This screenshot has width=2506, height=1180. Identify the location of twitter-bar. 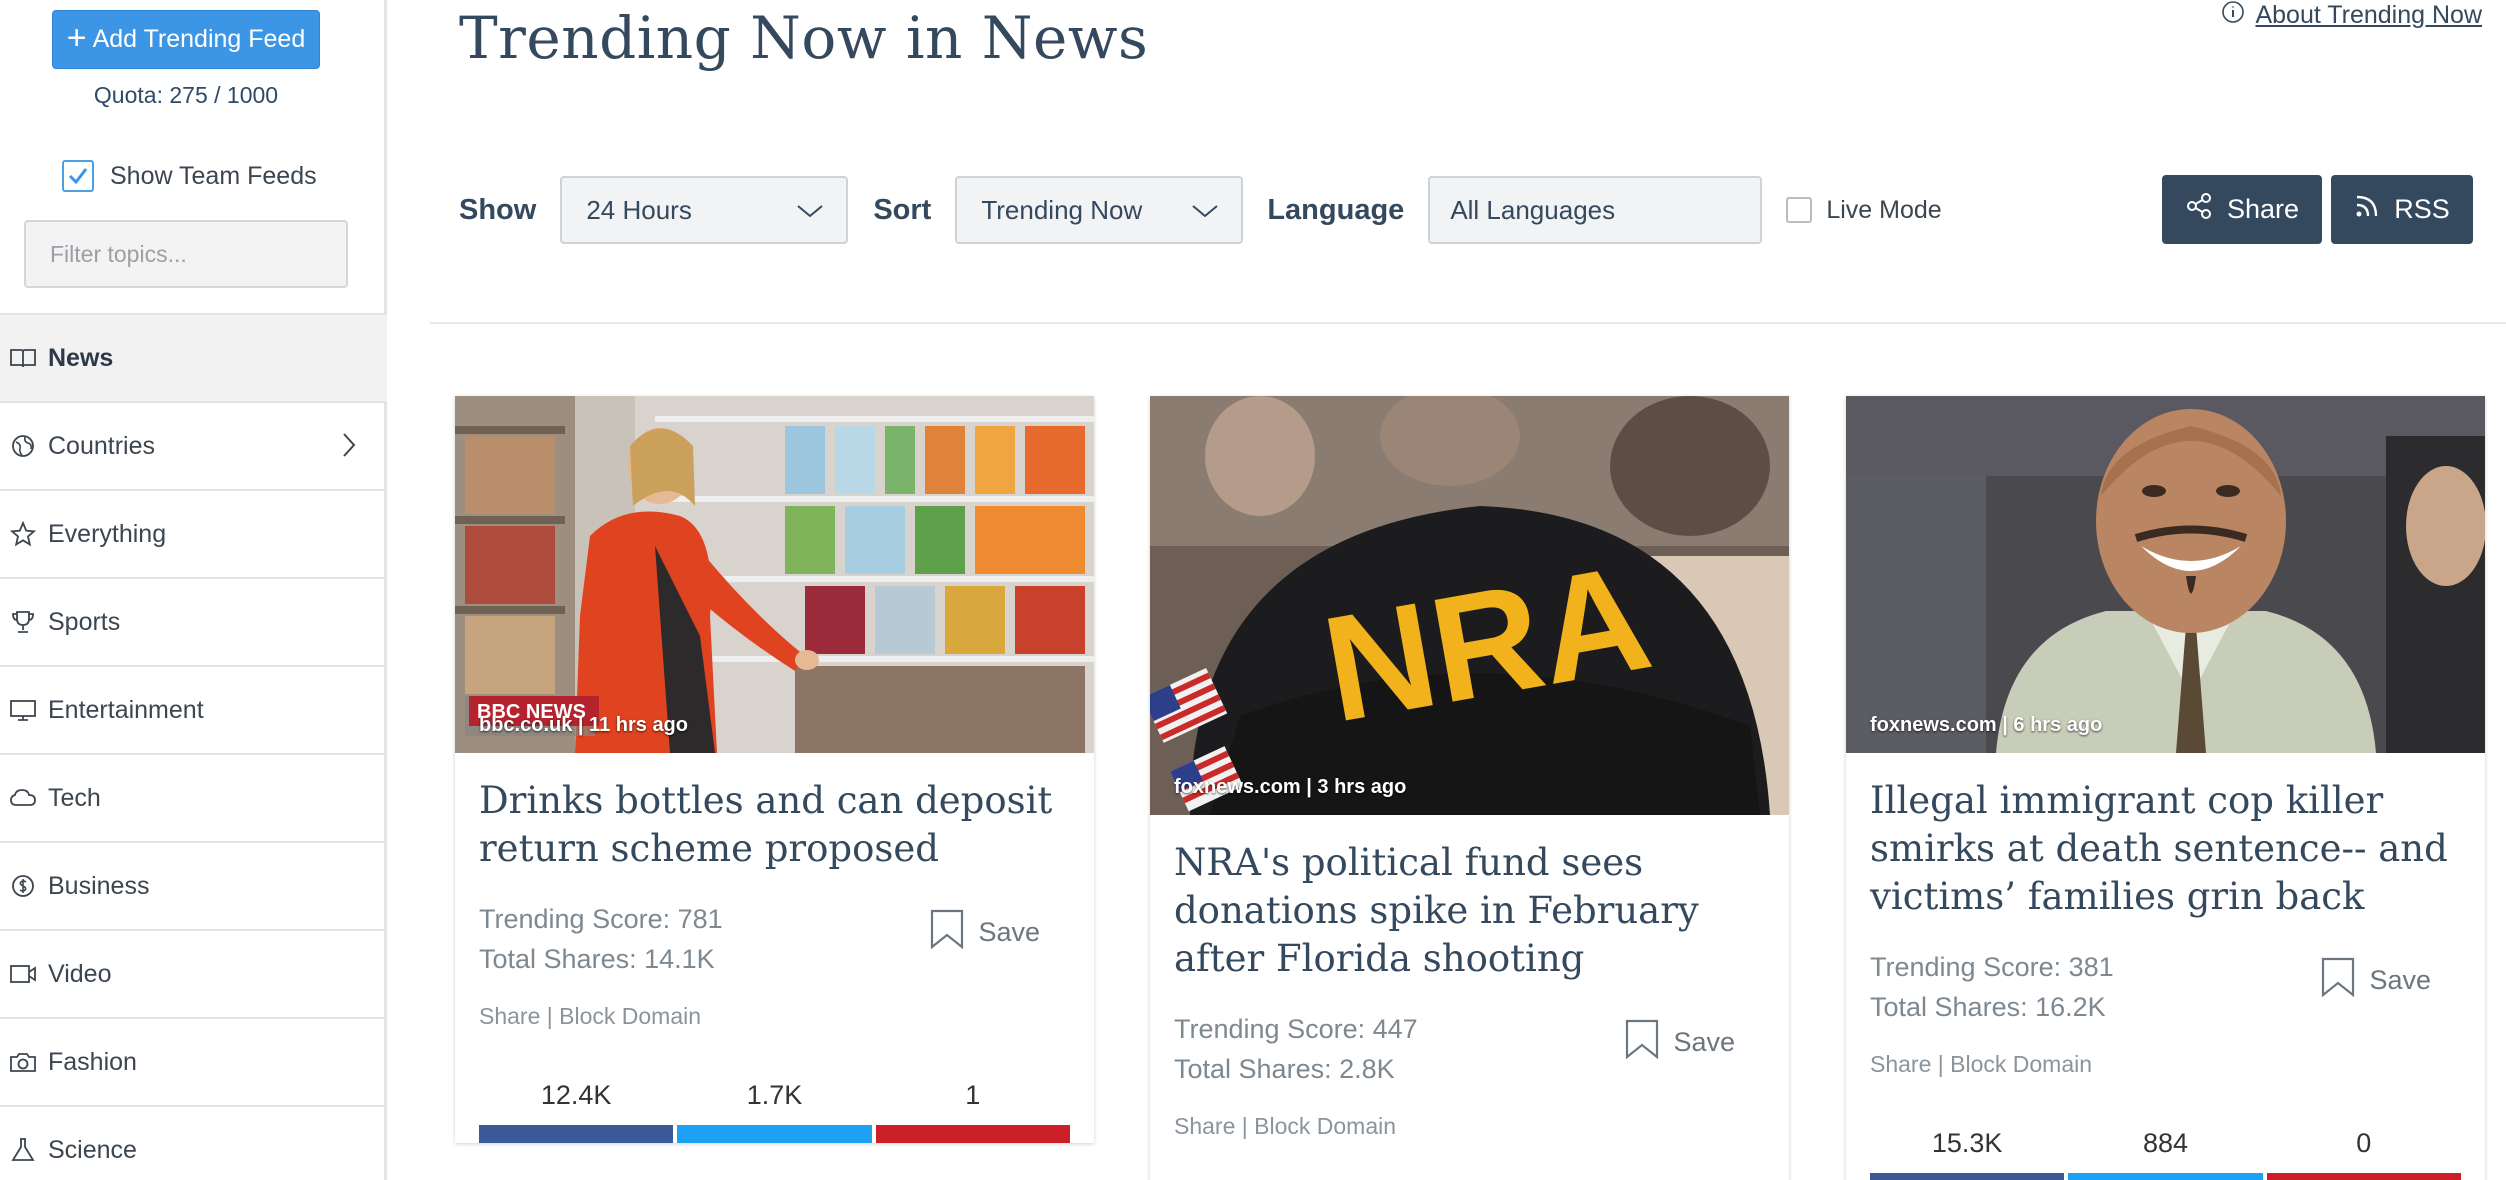
(2165, 1176).